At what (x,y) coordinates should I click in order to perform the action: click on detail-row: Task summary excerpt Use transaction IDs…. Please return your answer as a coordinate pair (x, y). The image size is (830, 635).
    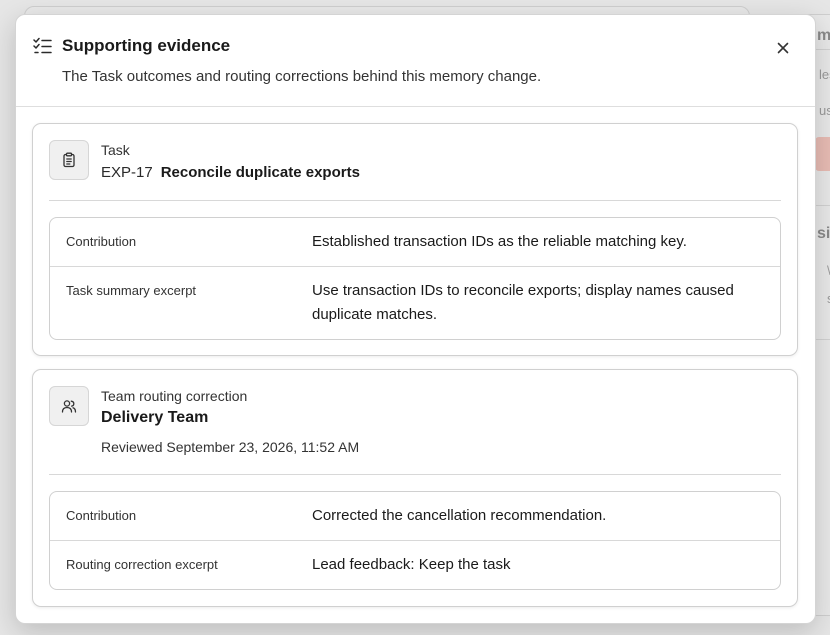
    Looking at the image, I should click on (415, 302).